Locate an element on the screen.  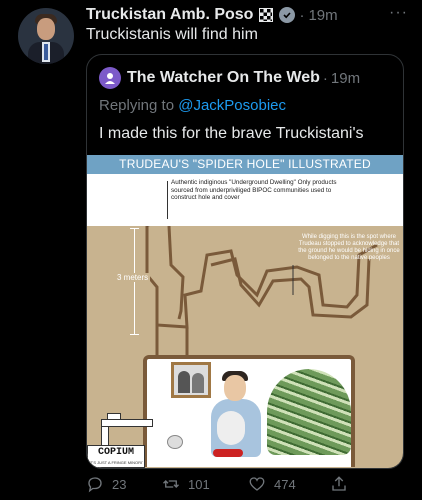
retweet-button: 101 is located at coordinates (186, 484).